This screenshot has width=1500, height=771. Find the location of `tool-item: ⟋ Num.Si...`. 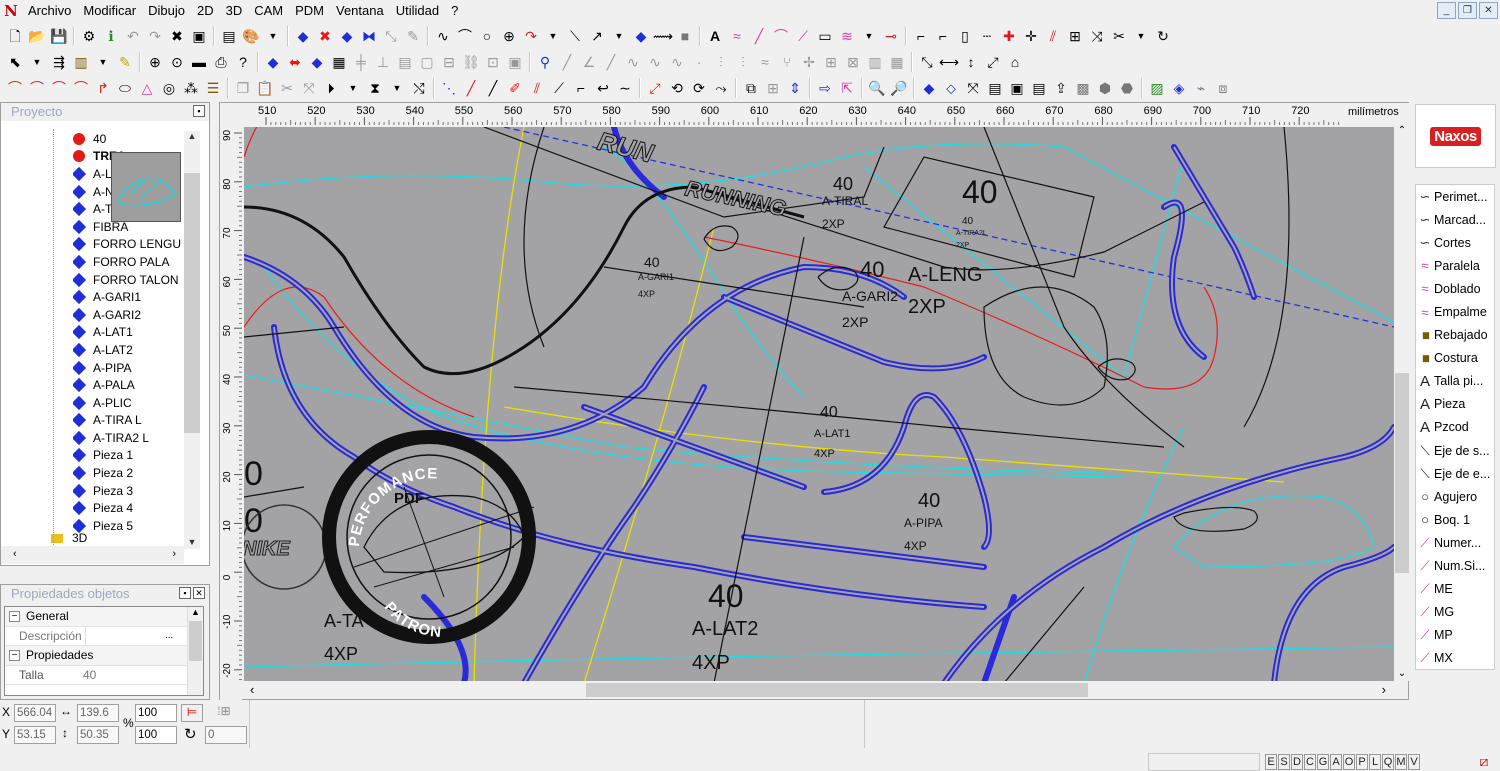

tool-item: ⟋ Num.Si... is located at coordinates (1455, 566).